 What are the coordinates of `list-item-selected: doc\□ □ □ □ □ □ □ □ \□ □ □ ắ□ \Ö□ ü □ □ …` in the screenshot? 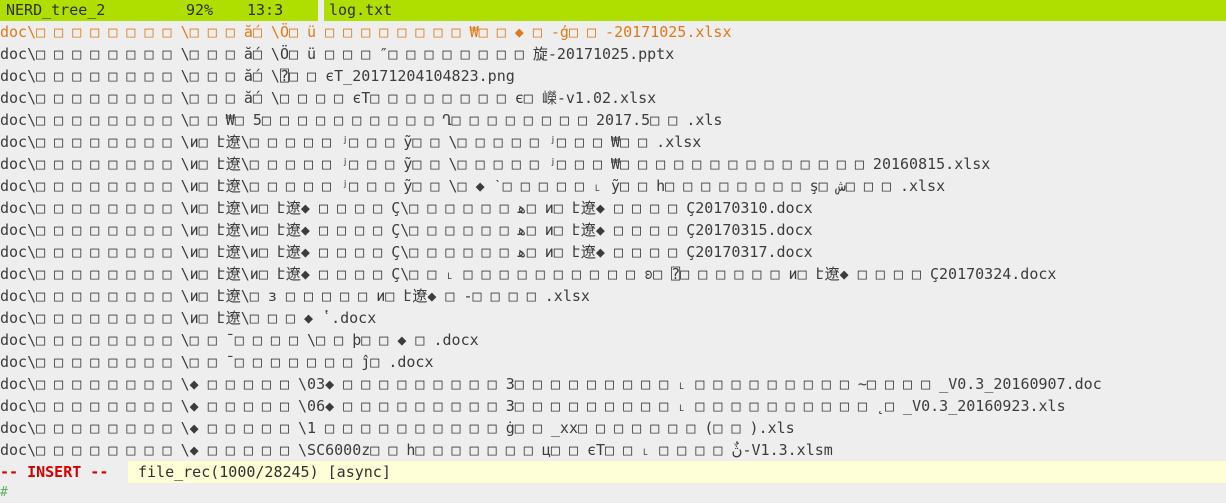 It's located at (613, 32).